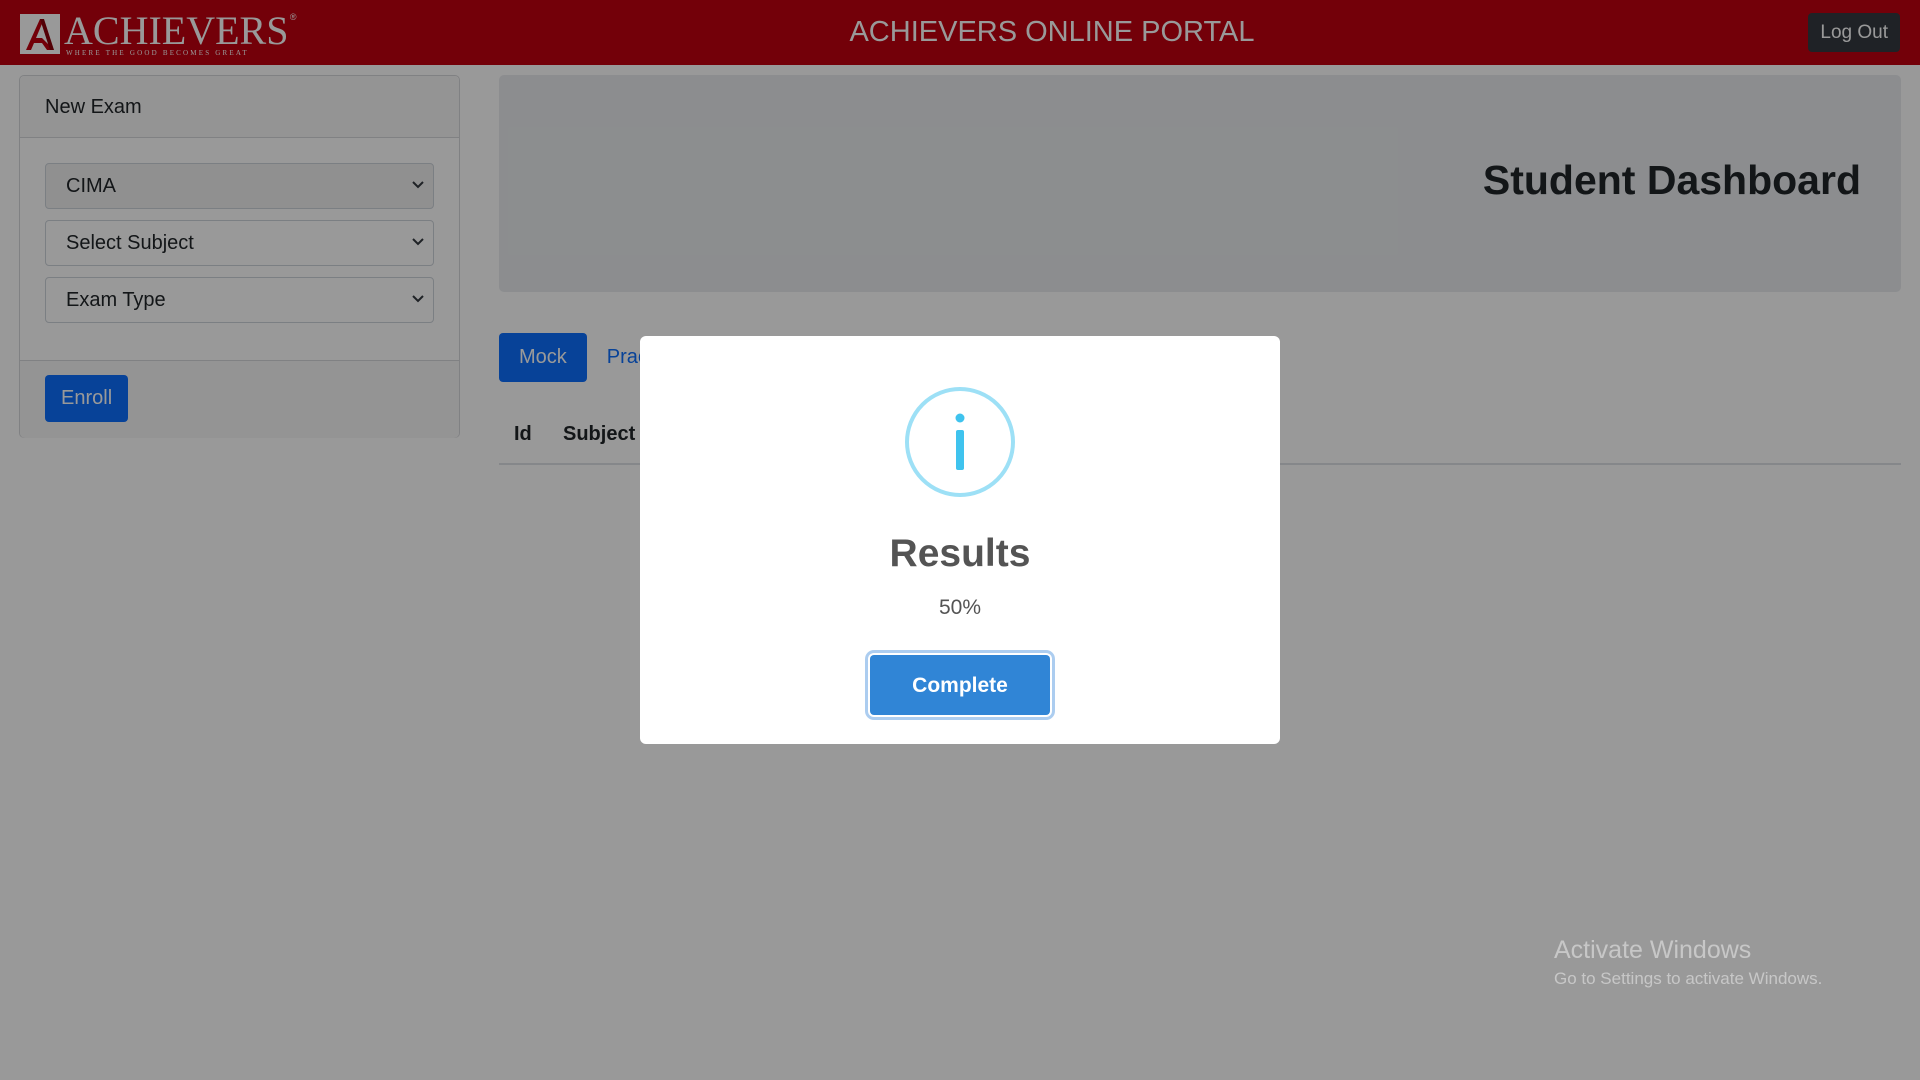 Image resolution: width=1920 pixels, height=1080 pixels. Describe the element at coordinates (960, 553) in the screenshot. I see `modal-title: Results` at that location.